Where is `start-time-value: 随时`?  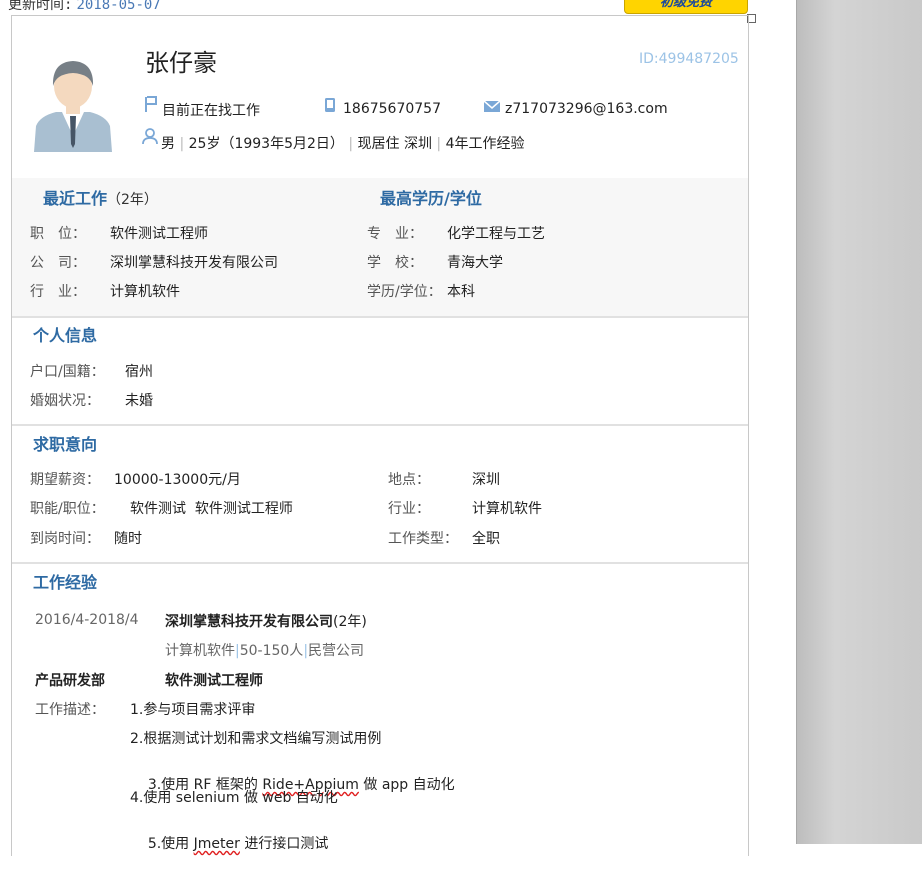 start-time-value: 随时 is located at coordinates (128, 539).